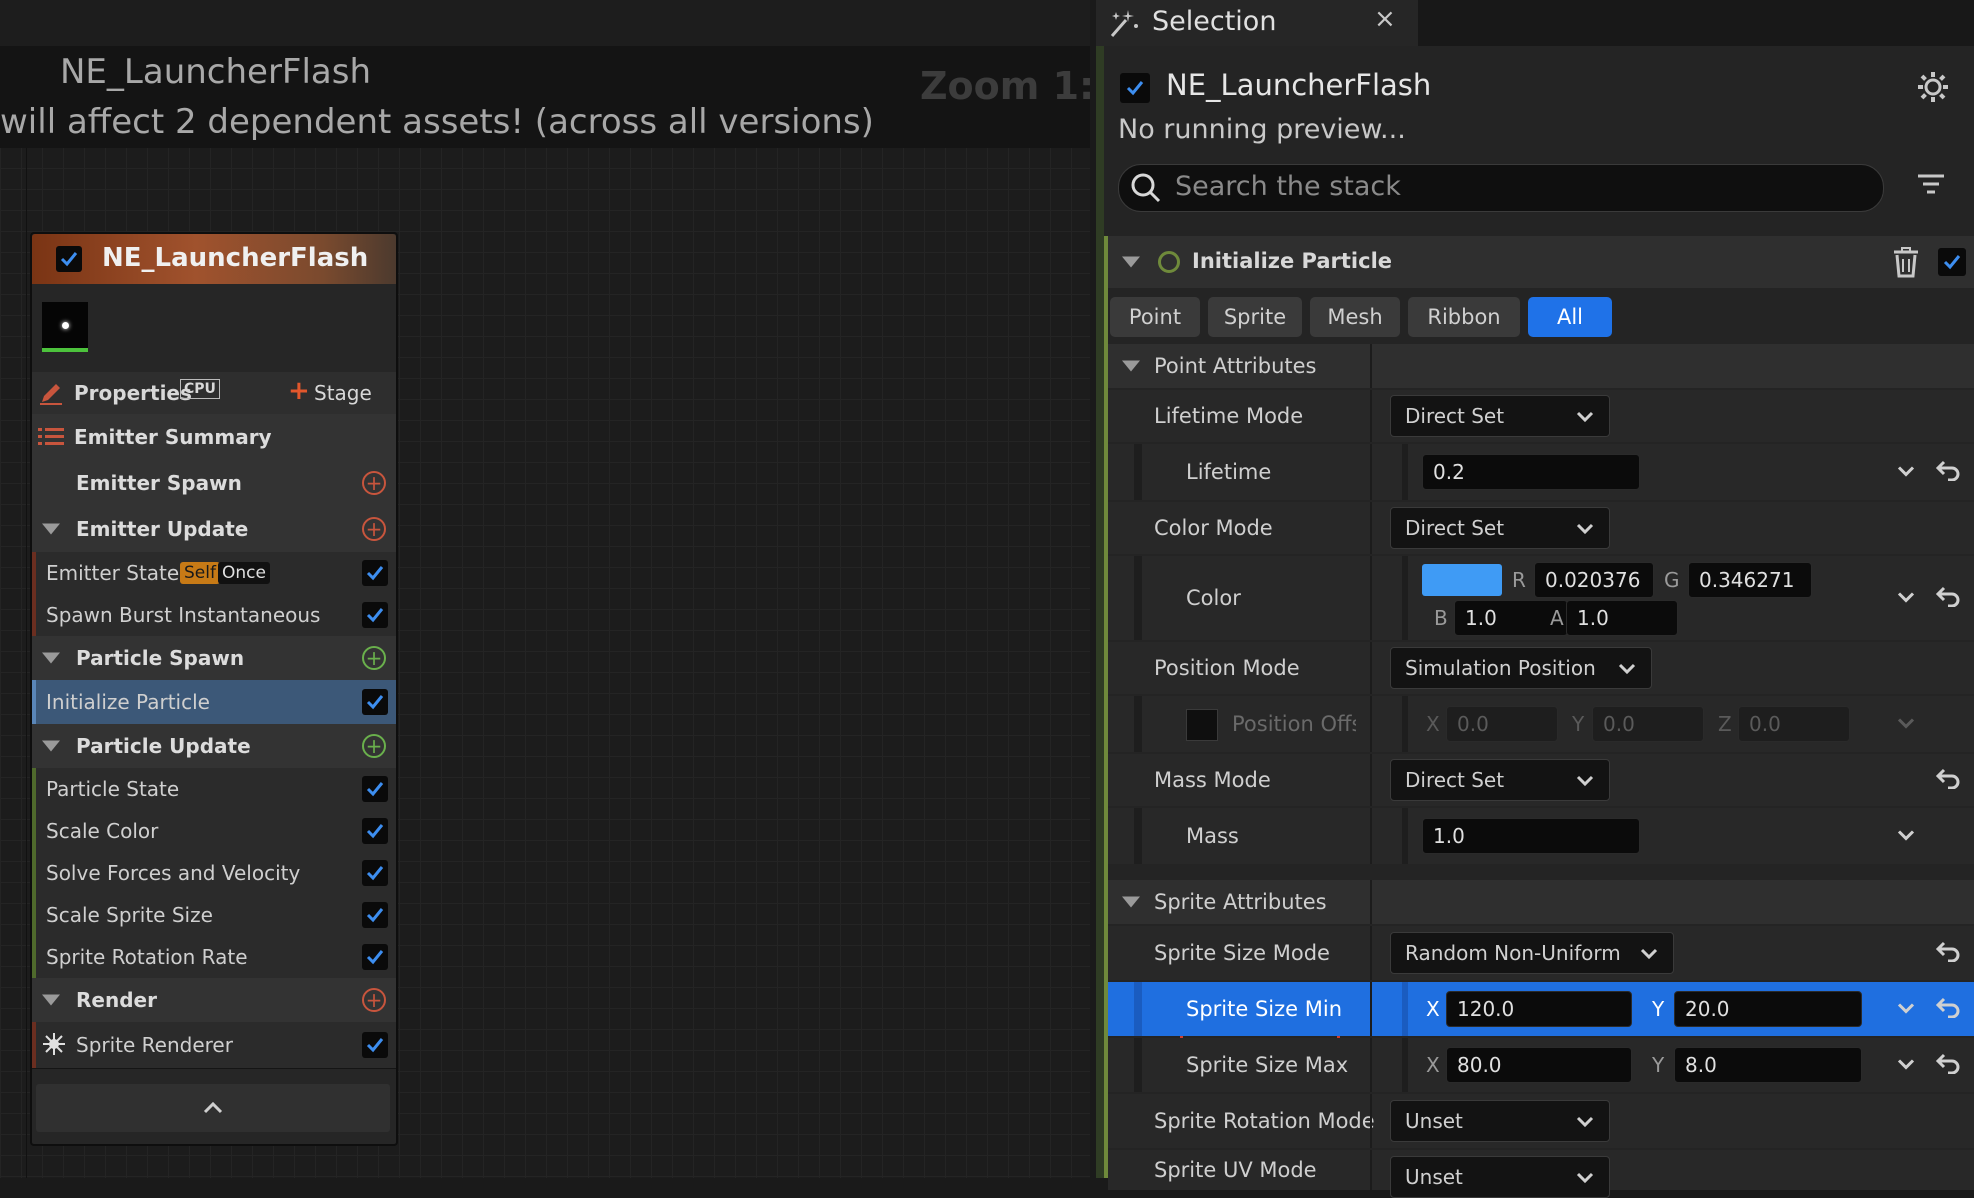  Describe the element at coordinates (214, 483) in the screenshot. I see `stack-section-emitter-spawn: Emitter Spawn +` at that location.